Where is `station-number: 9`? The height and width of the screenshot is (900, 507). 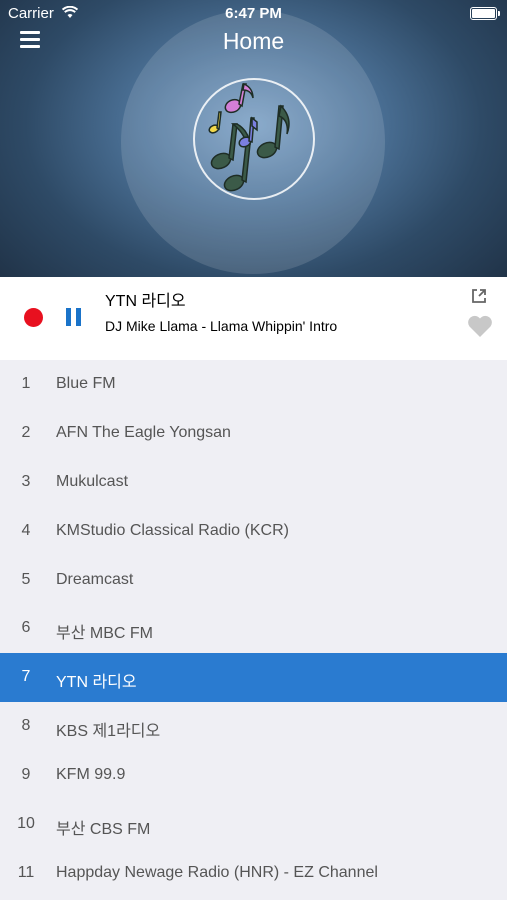
station-number: 9 is located at coordinates (26, 775).